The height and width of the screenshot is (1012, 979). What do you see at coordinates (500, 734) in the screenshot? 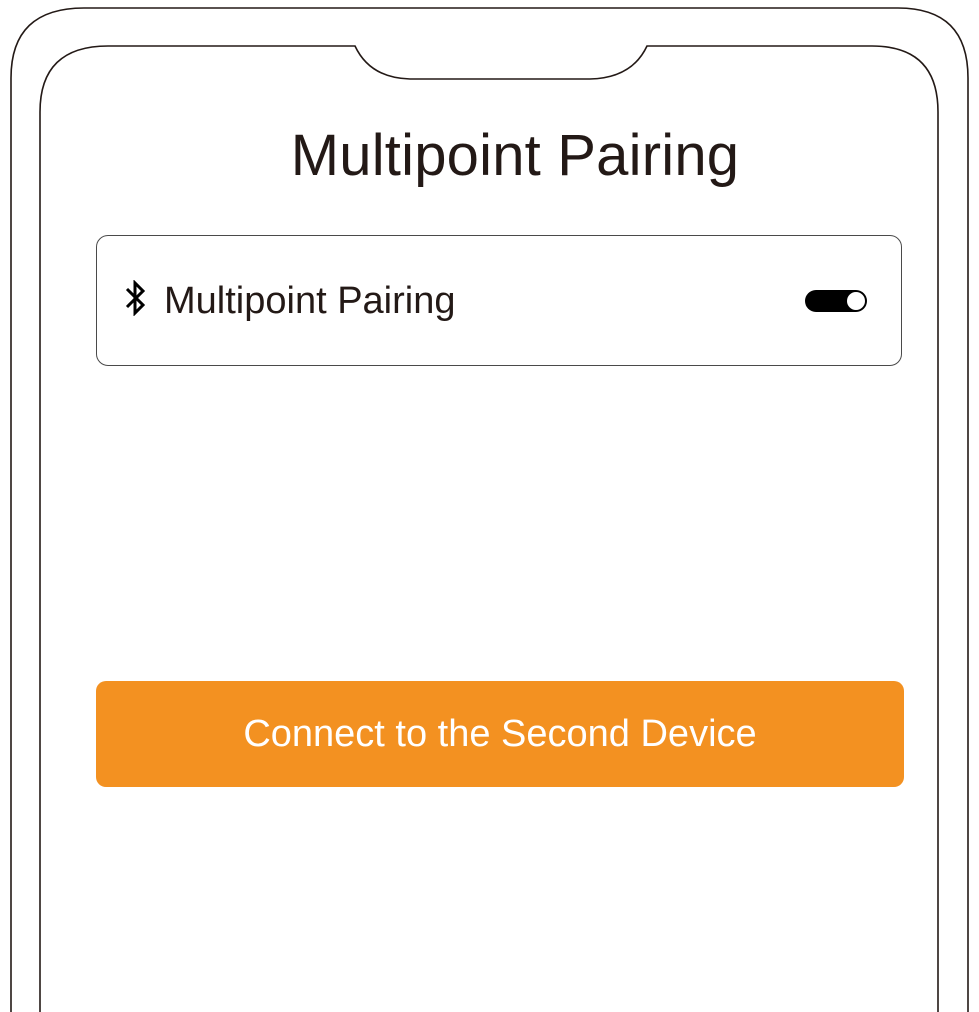
I see `connect-second-device-button: Connect to the Second Device` at bounding box center [500, 734].